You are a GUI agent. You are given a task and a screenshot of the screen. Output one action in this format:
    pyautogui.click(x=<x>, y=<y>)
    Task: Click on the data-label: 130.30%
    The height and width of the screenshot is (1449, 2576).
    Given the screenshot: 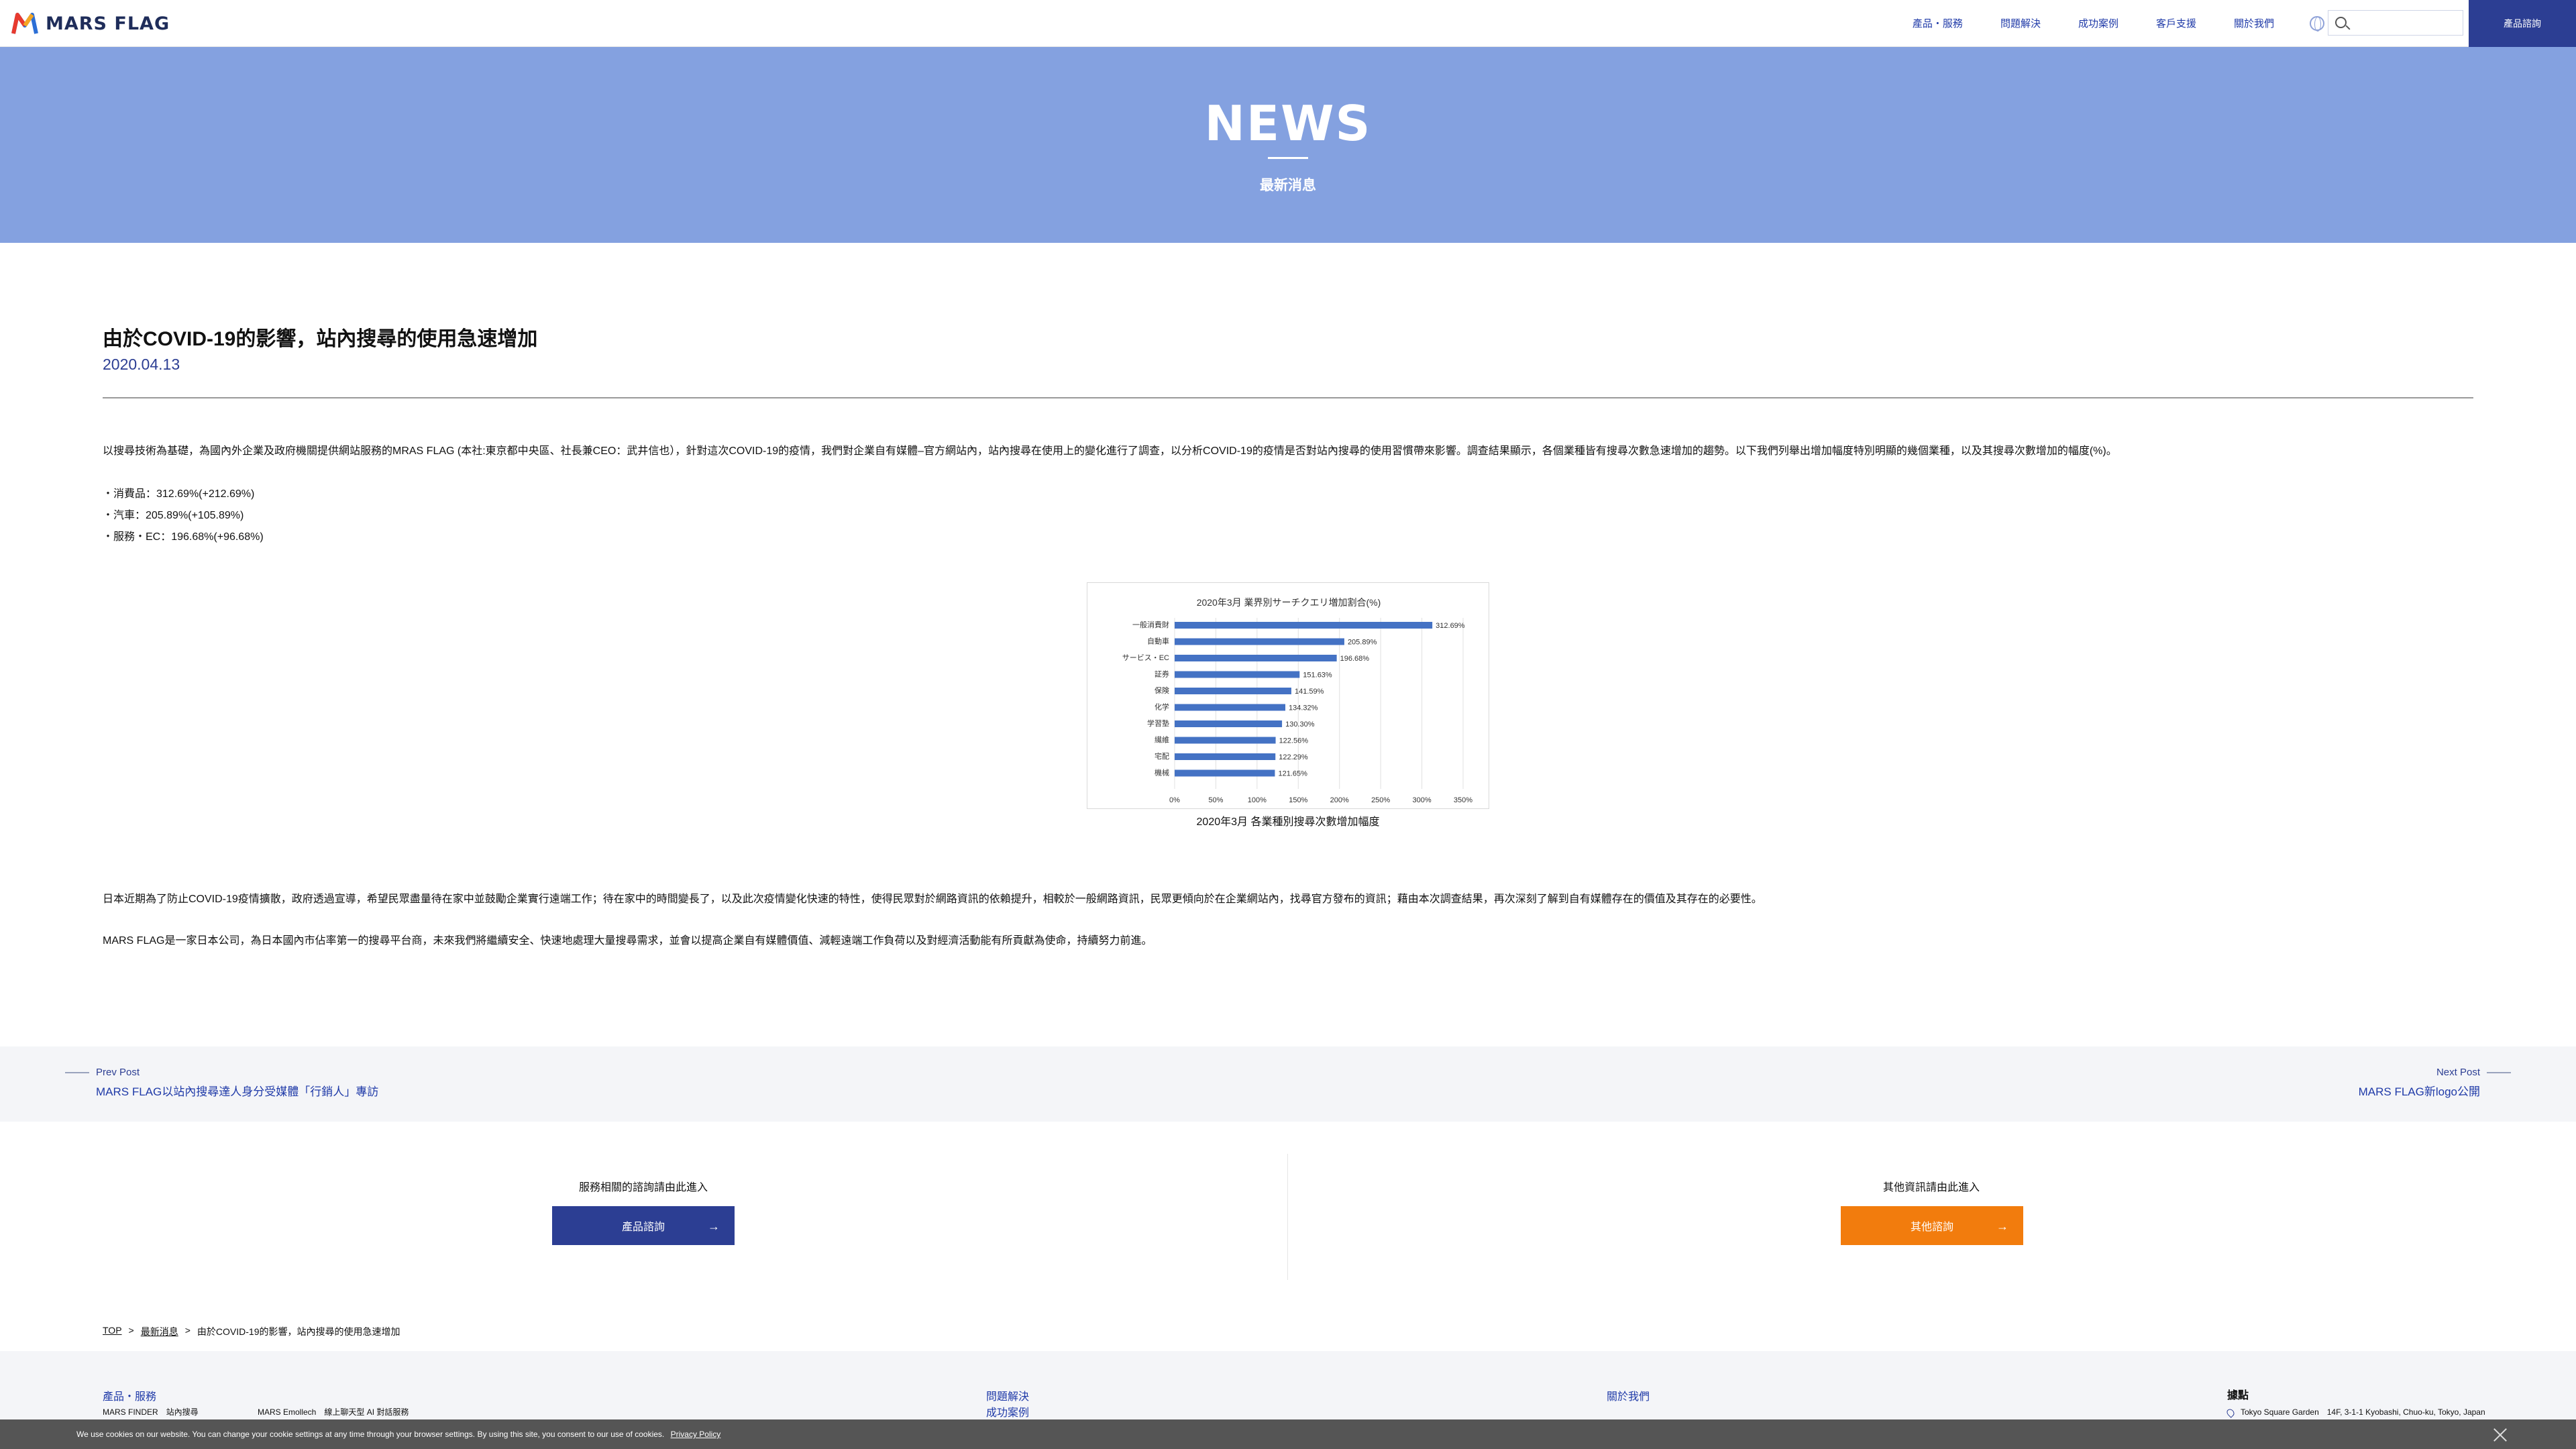 What is the action you would take?
    pyautogui.click(x=1300, y=724)
    